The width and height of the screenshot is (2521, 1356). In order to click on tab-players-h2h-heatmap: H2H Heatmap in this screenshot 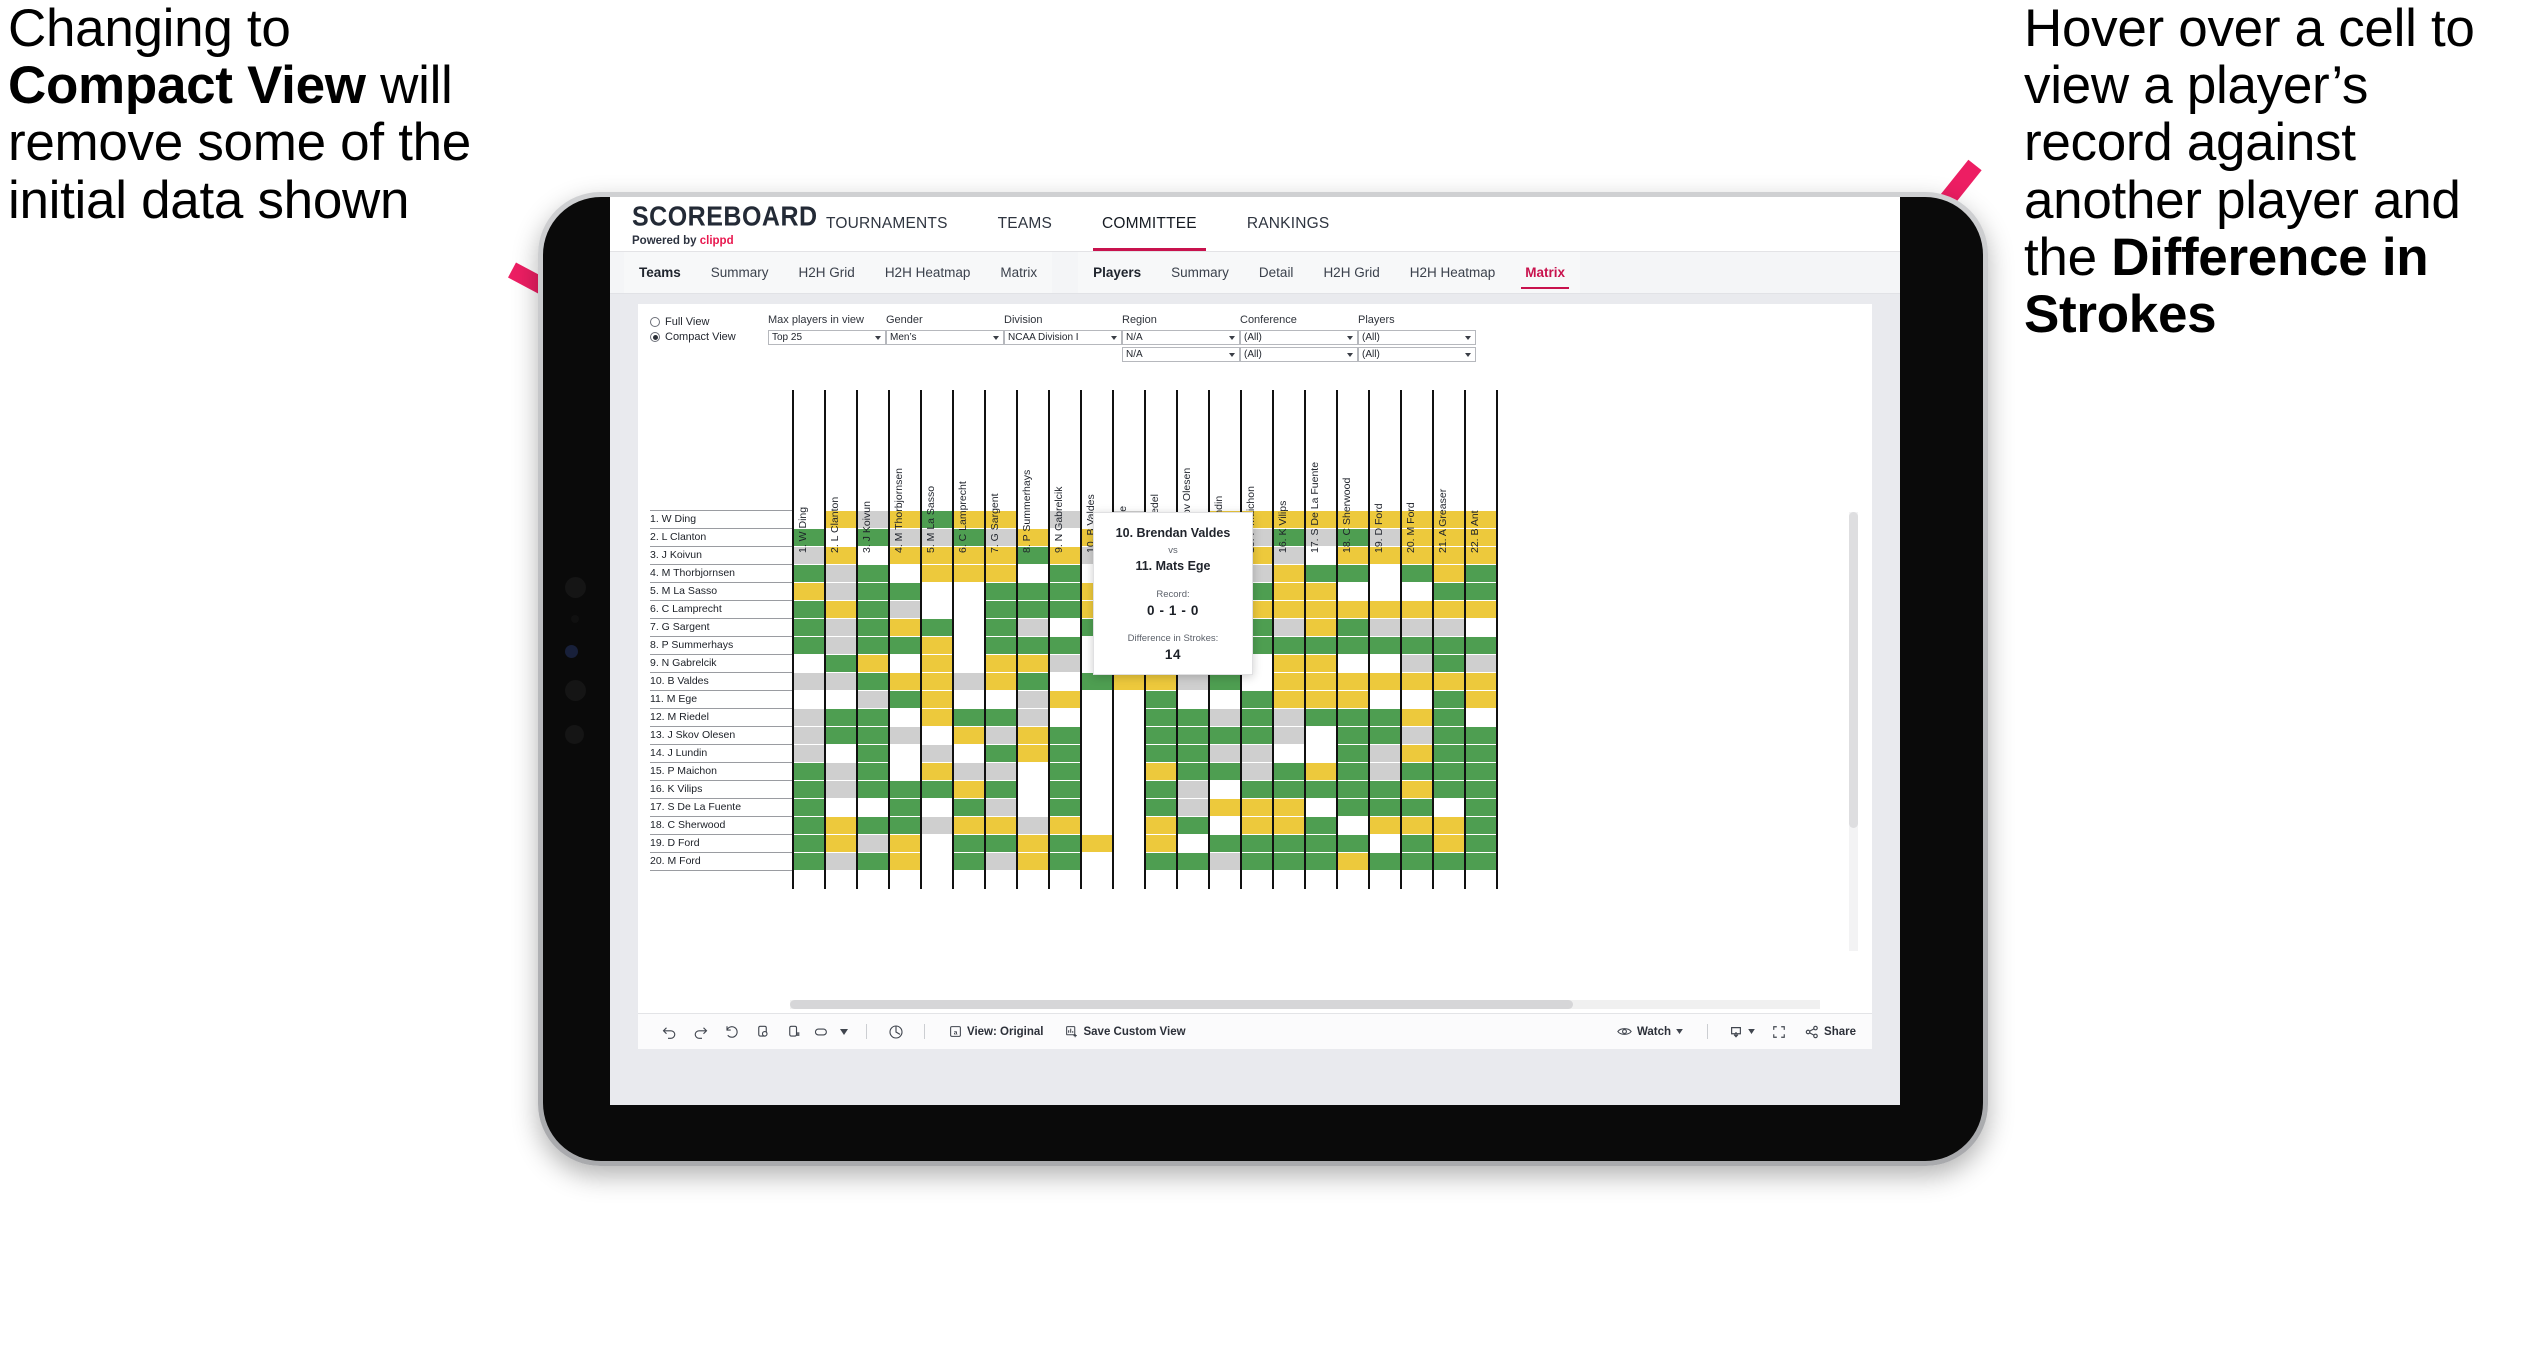, I will do `click(1453, 272)`.